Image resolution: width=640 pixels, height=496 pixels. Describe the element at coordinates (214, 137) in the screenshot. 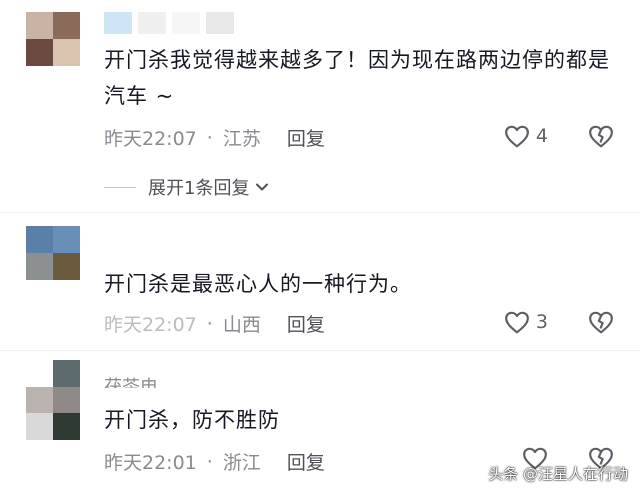

I see `comment-meta: 昨天22:07 · 江苏 回复` at that location.